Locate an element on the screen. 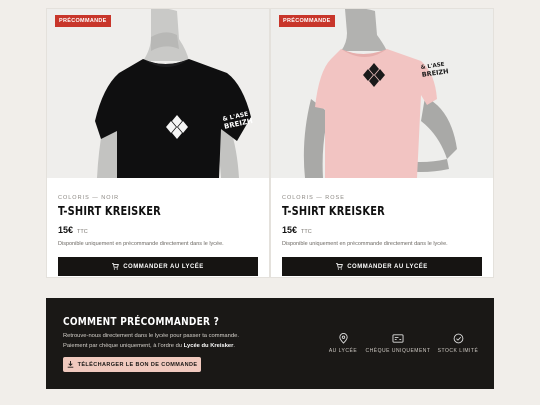 This screenshot has height=405, width=540. location-pin-icon is located at coordinates (343, 338).